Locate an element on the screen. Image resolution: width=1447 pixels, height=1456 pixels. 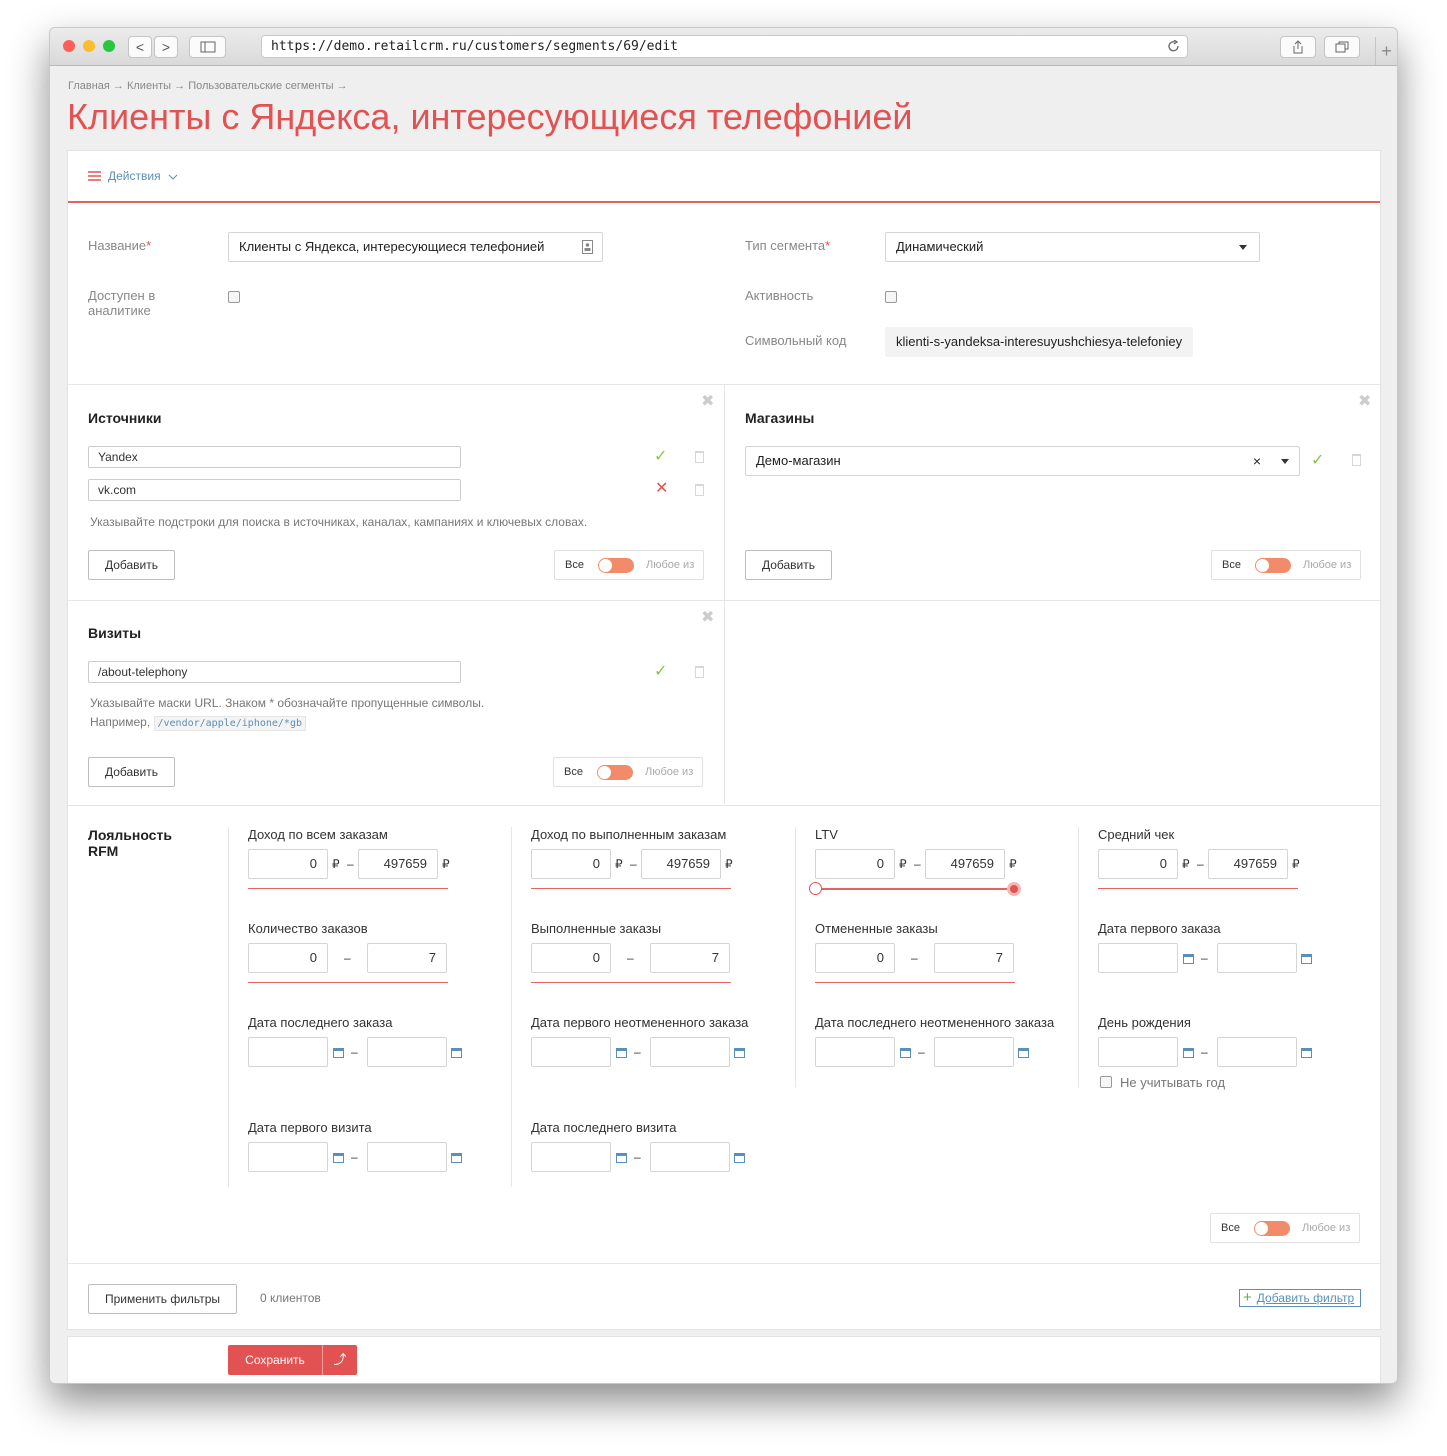
income-all-min: 0 is located at coordinates (288, 864).